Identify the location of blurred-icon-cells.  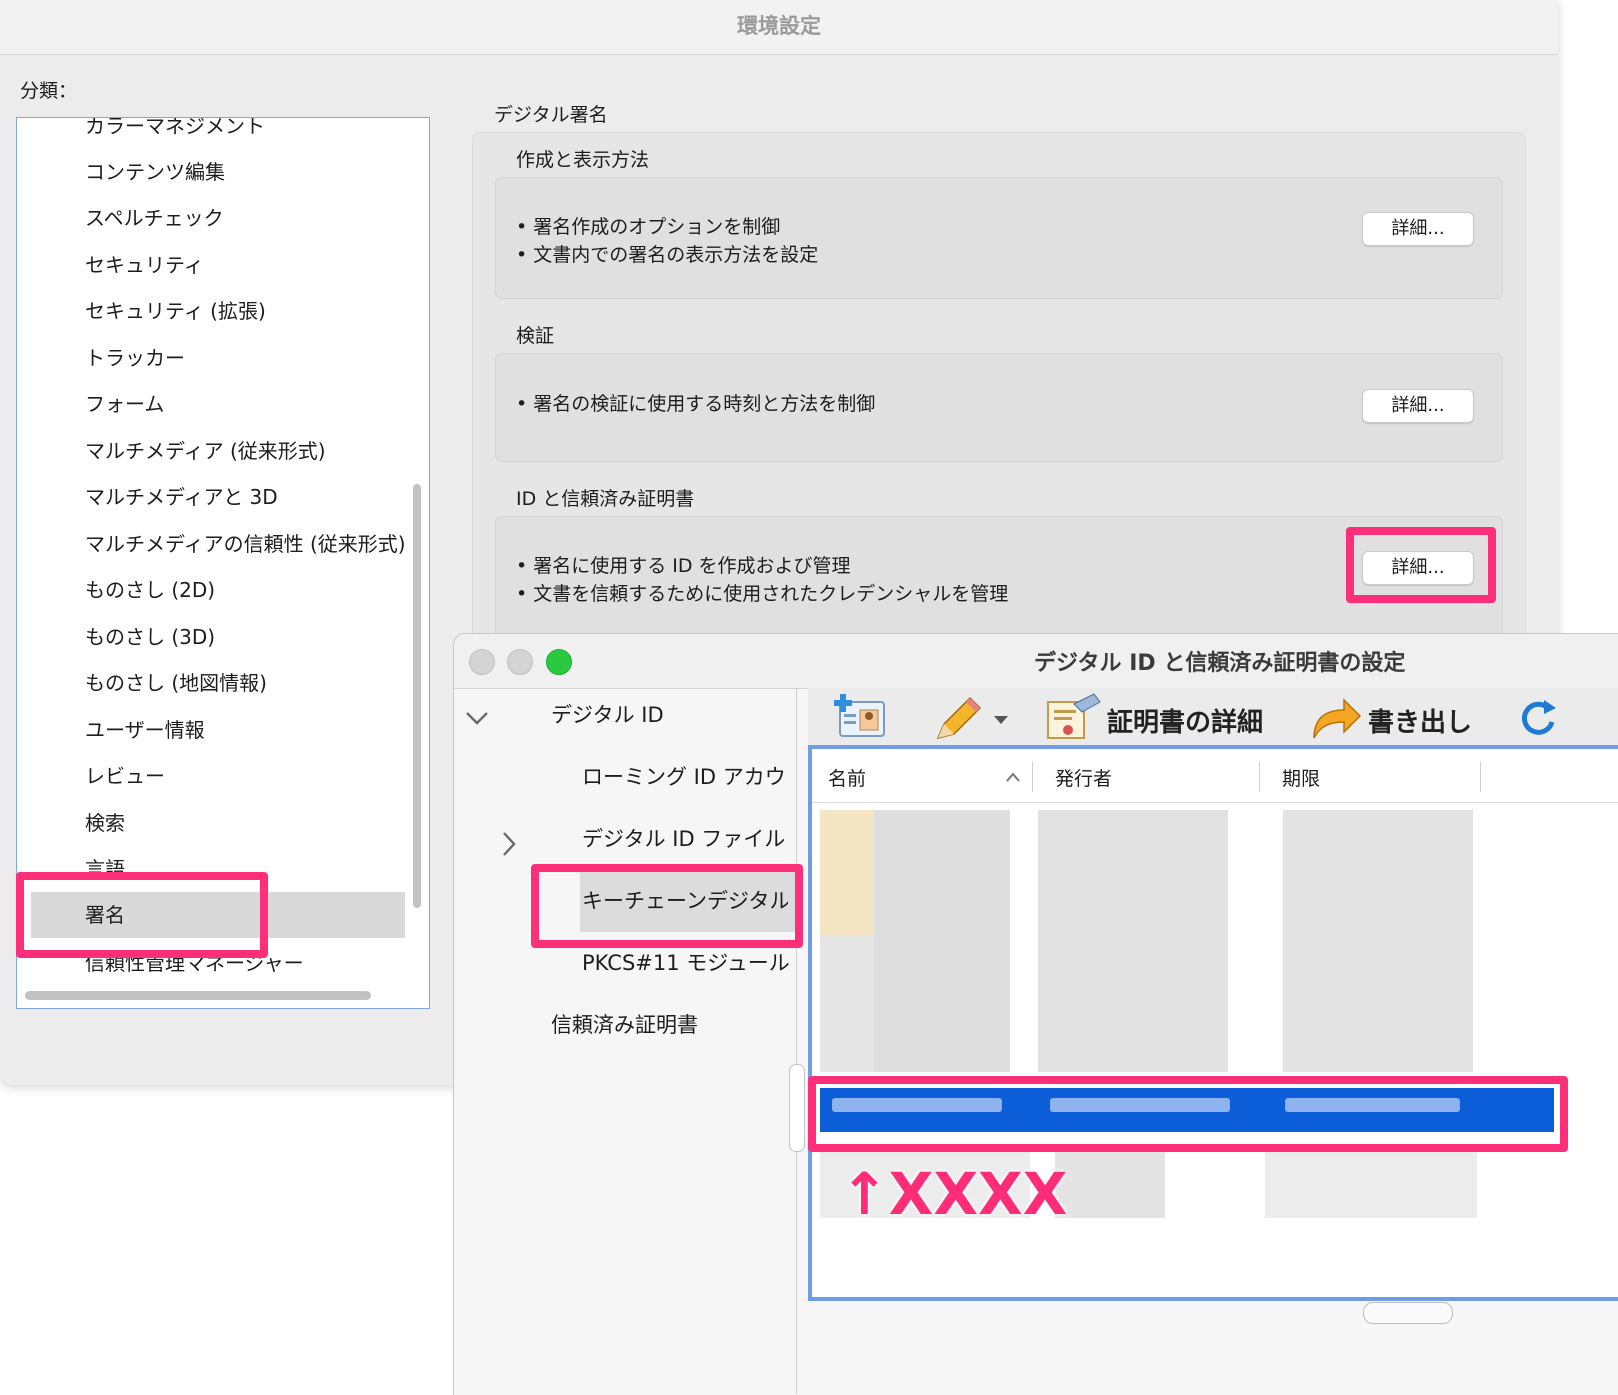
(847, 873).